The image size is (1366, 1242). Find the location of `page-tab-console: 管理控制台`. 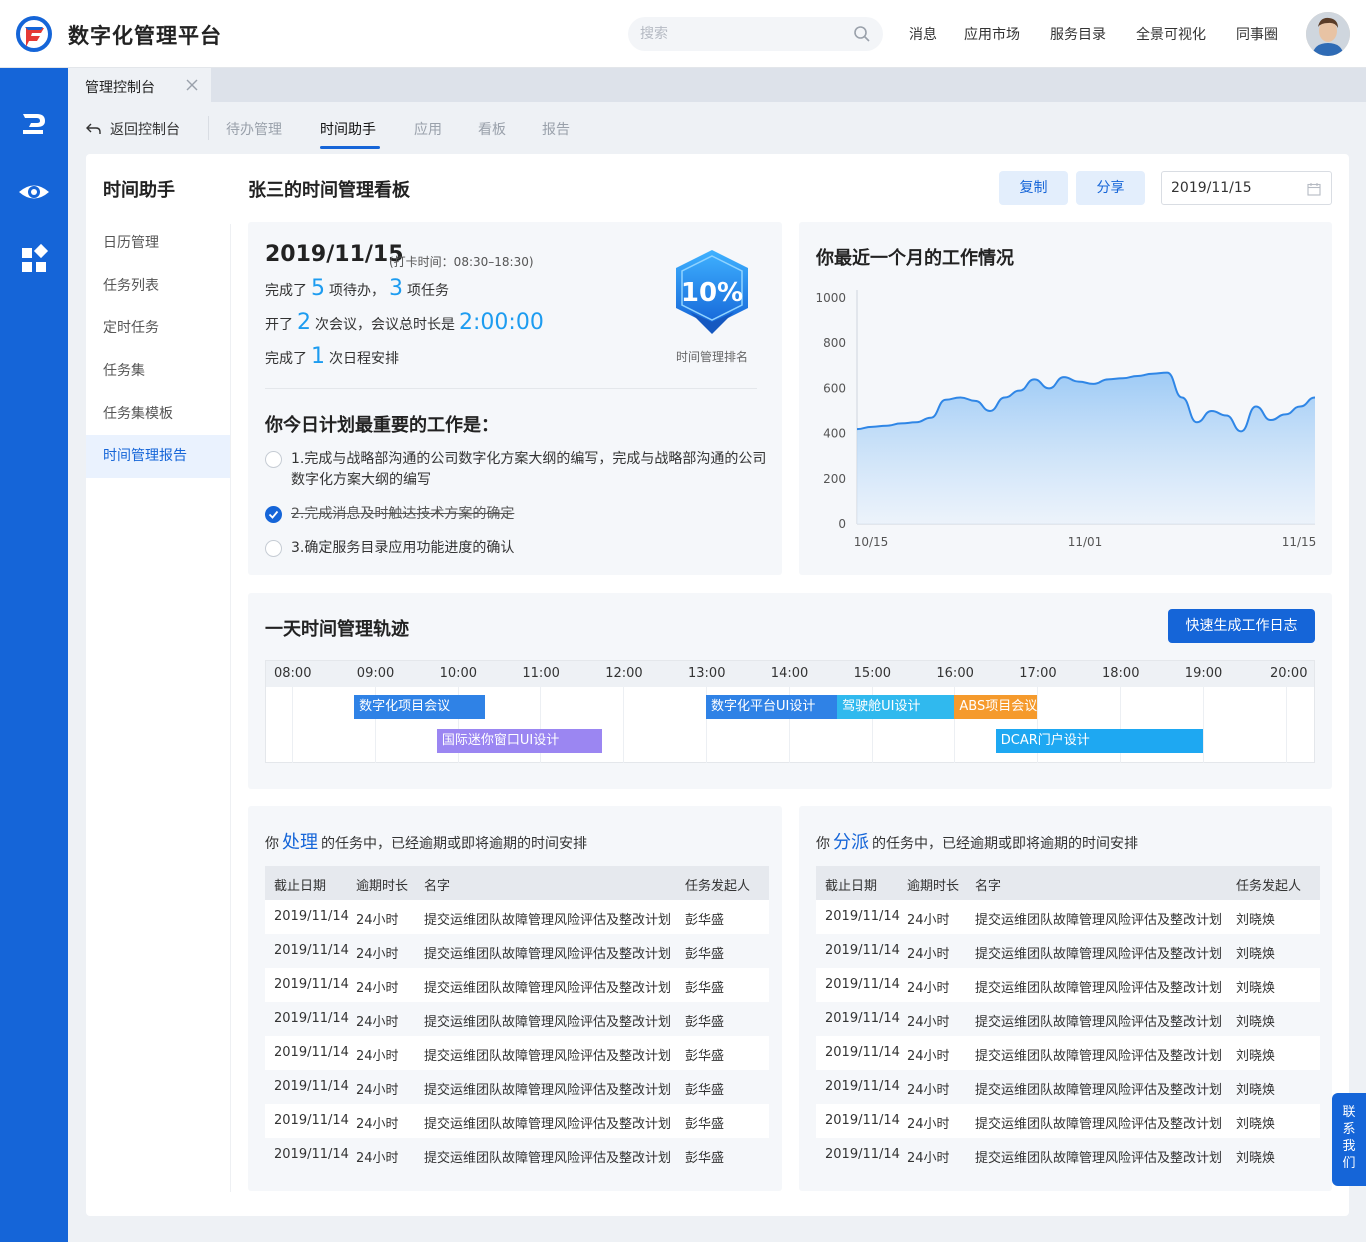

page-tab-console: 管理控制台 is located at coordinates (139, 85).